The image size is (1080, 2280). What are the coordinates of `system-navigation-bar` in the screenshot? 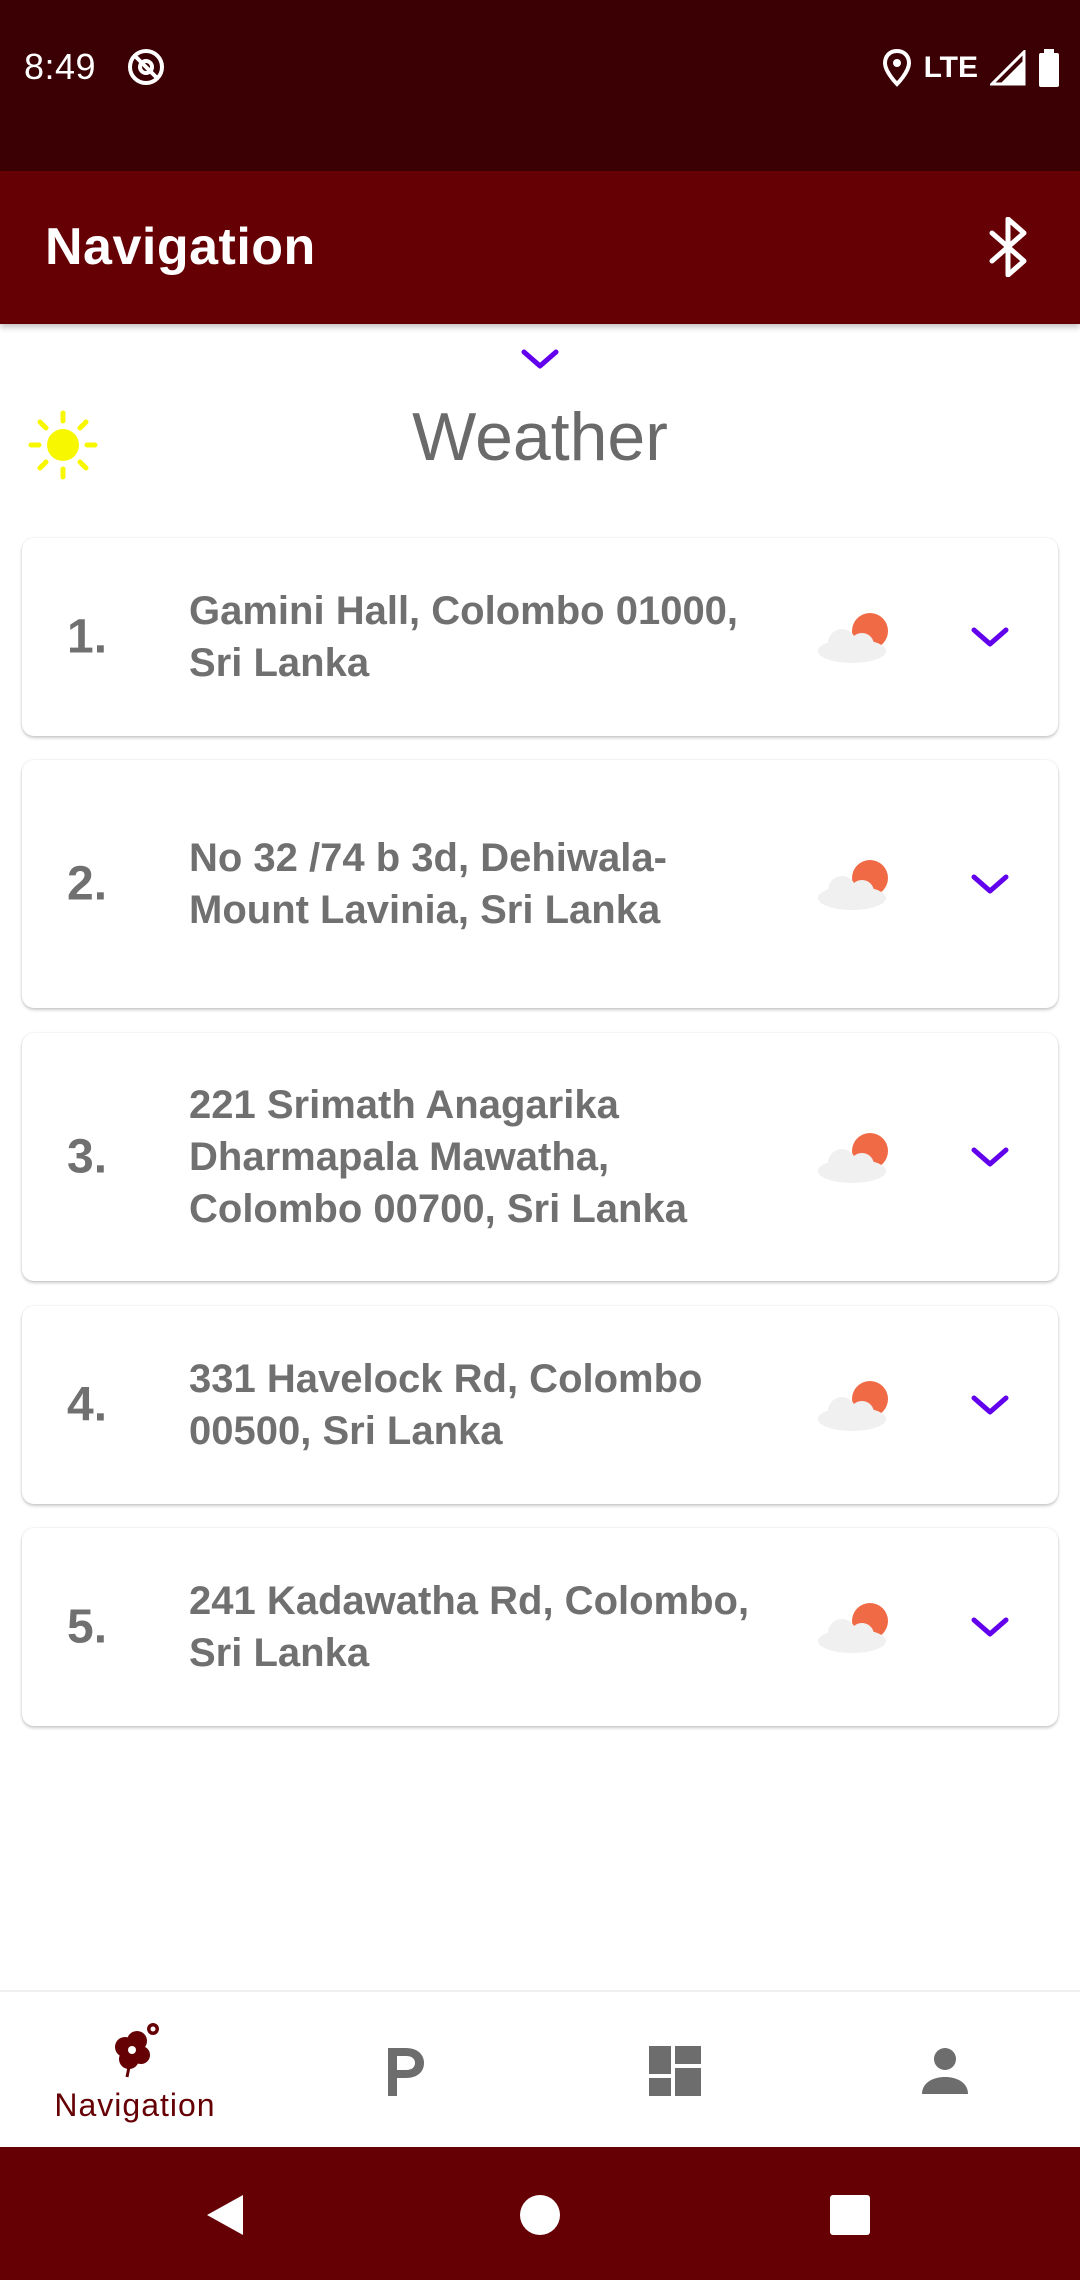 It's located at (540, 2213).